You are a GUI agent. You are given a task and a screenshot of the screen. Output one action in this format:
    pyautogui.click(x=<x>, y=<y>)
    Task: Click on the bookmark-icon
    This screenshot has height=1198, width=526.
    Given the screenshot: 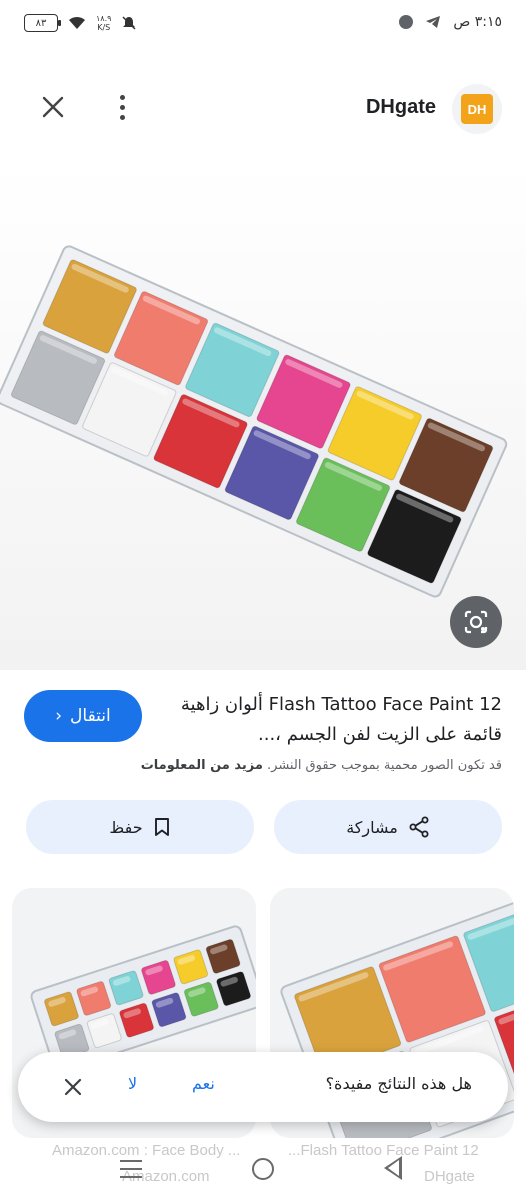 What is the action you would take?
    pyautogui.click(x=161, y=827)
    